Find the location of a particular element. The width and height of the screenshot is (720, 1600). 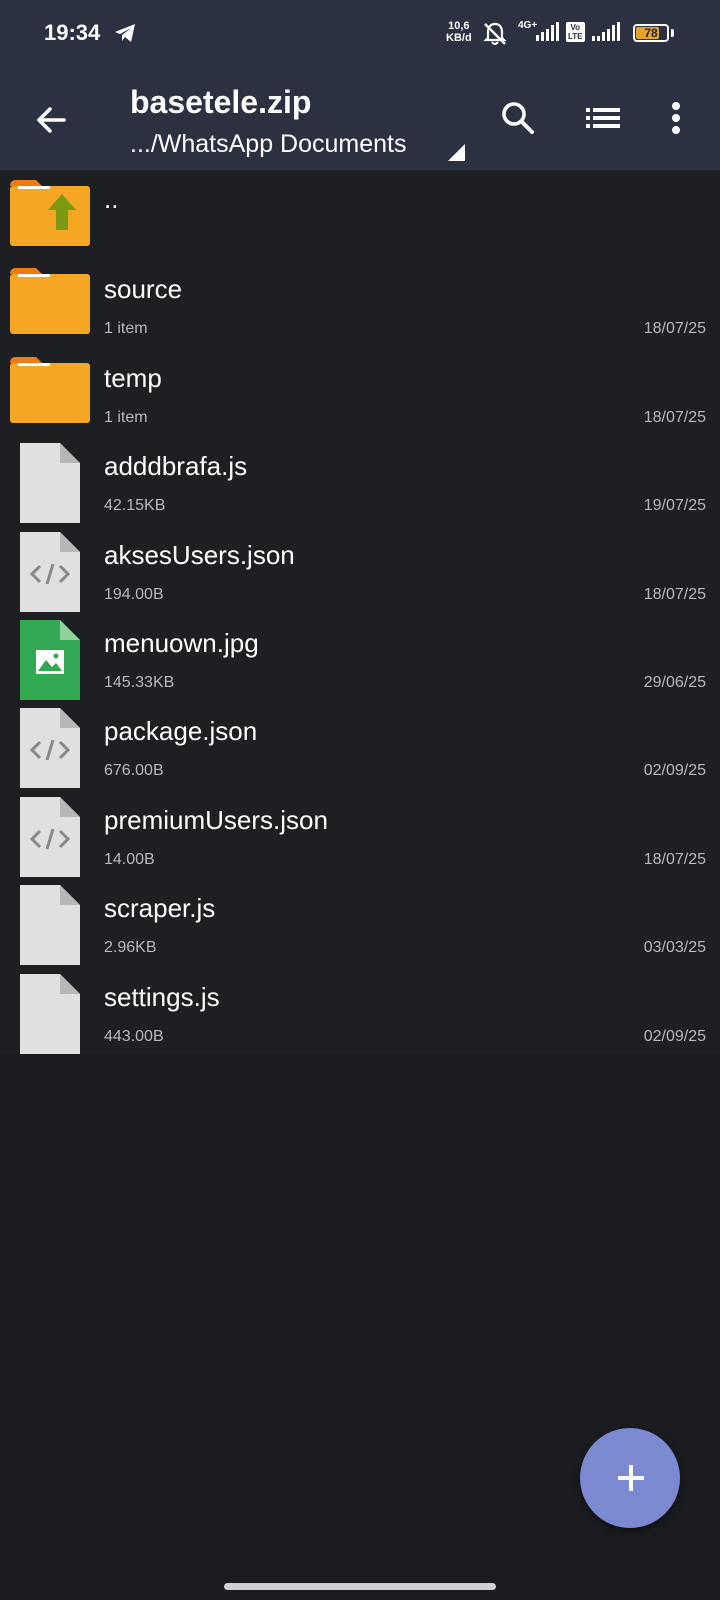

net-speed-indicator: 10,6 KB/d is located at coordinates (459, 32).